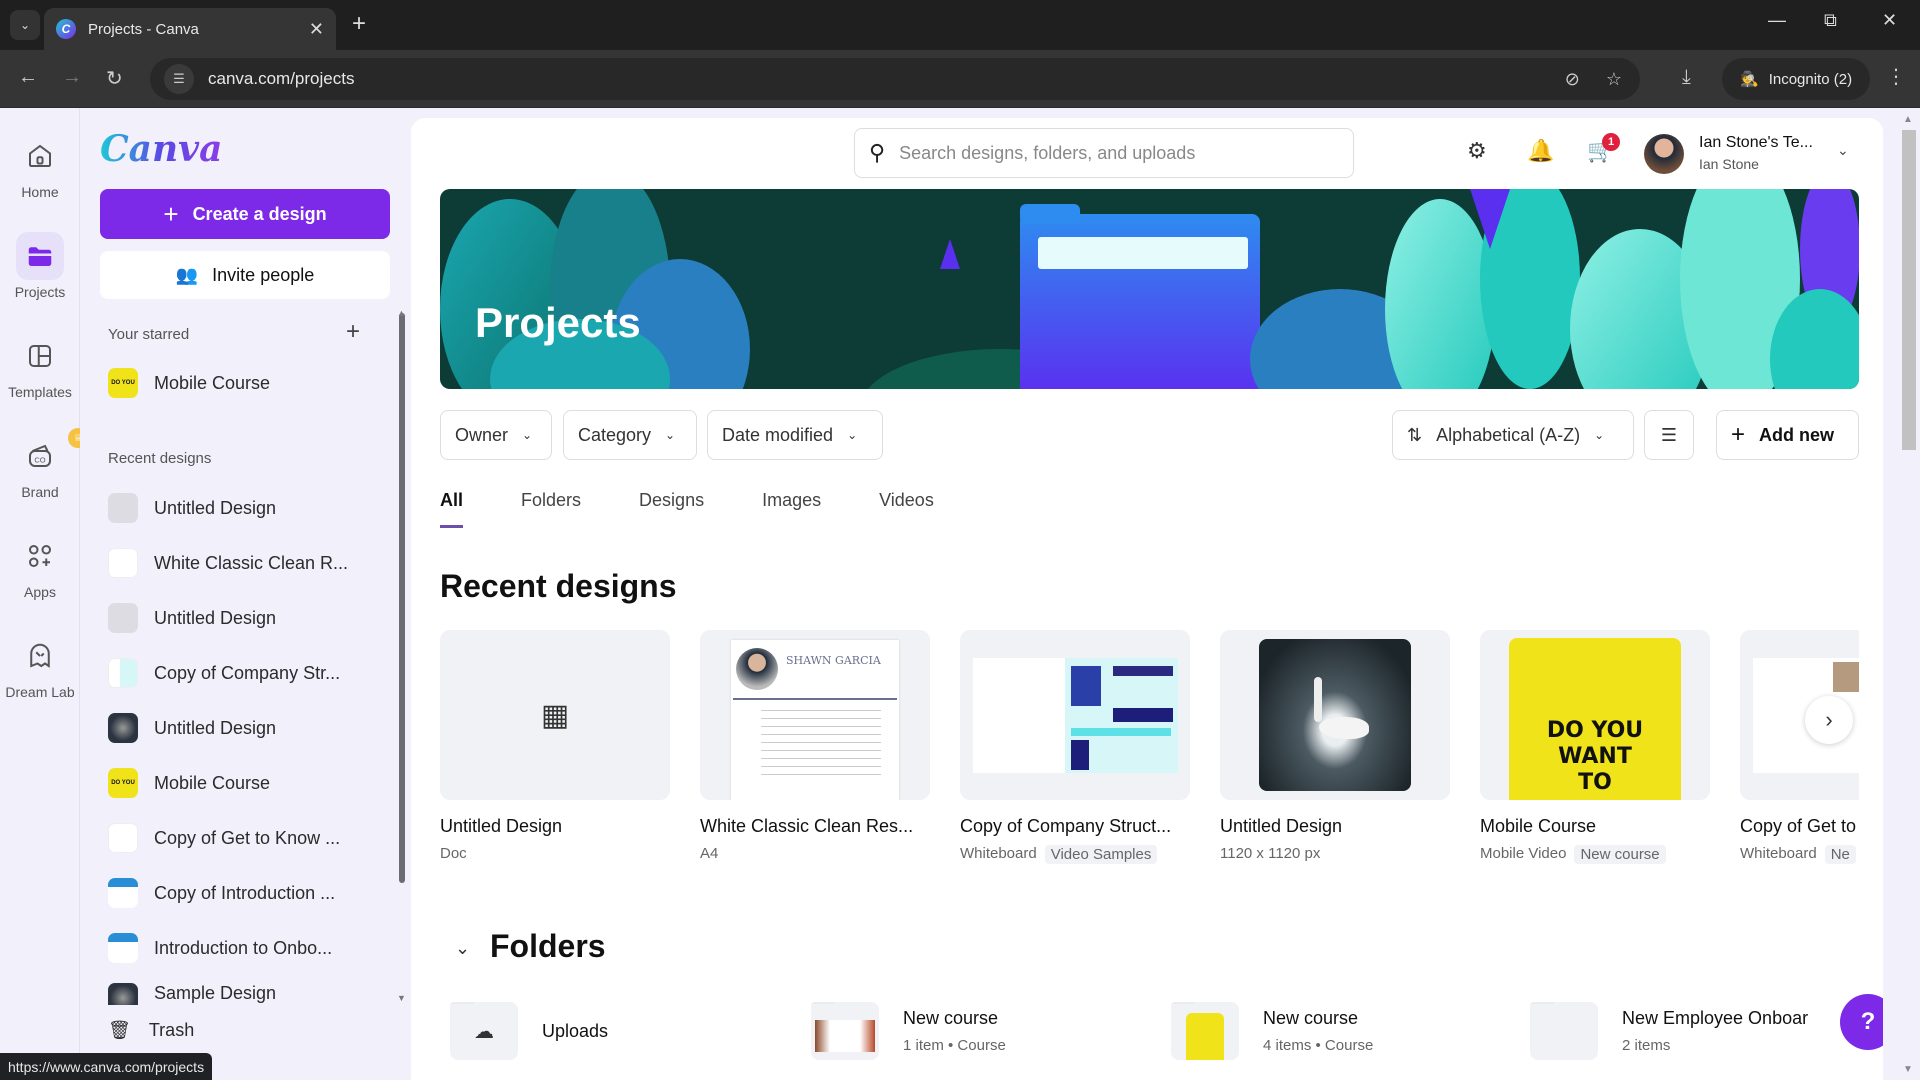 The image size is (1920, 1080). What do you see at coordinates (845, 1031) in the screenshot?
I see `folder-thumbnail` at bounding box center [845, 1031].